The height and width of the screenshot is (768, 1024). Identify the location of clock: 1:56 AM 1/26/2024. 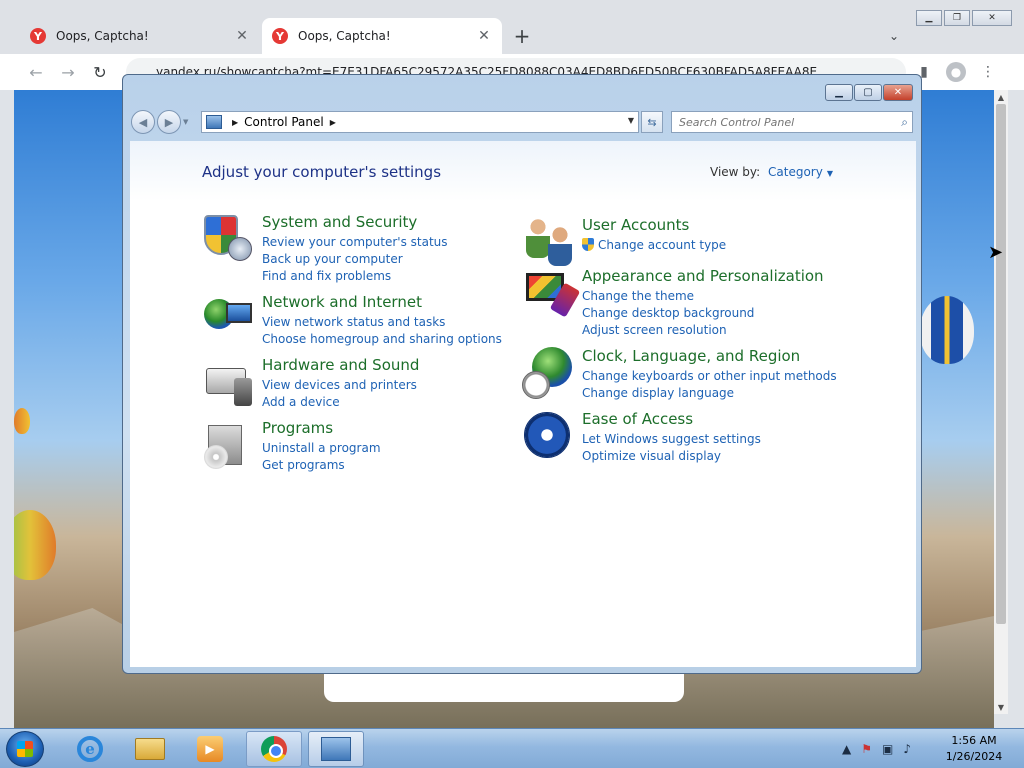
(974, 749).